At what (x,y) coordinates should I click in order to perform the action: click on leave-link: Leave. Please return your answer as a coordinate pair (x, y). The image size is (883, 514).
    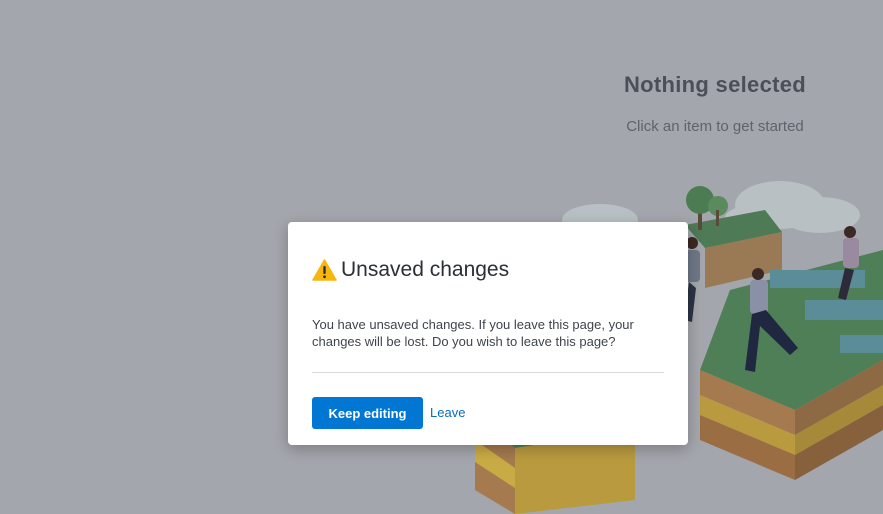
    Looking at the image, I should click on (447, 413).